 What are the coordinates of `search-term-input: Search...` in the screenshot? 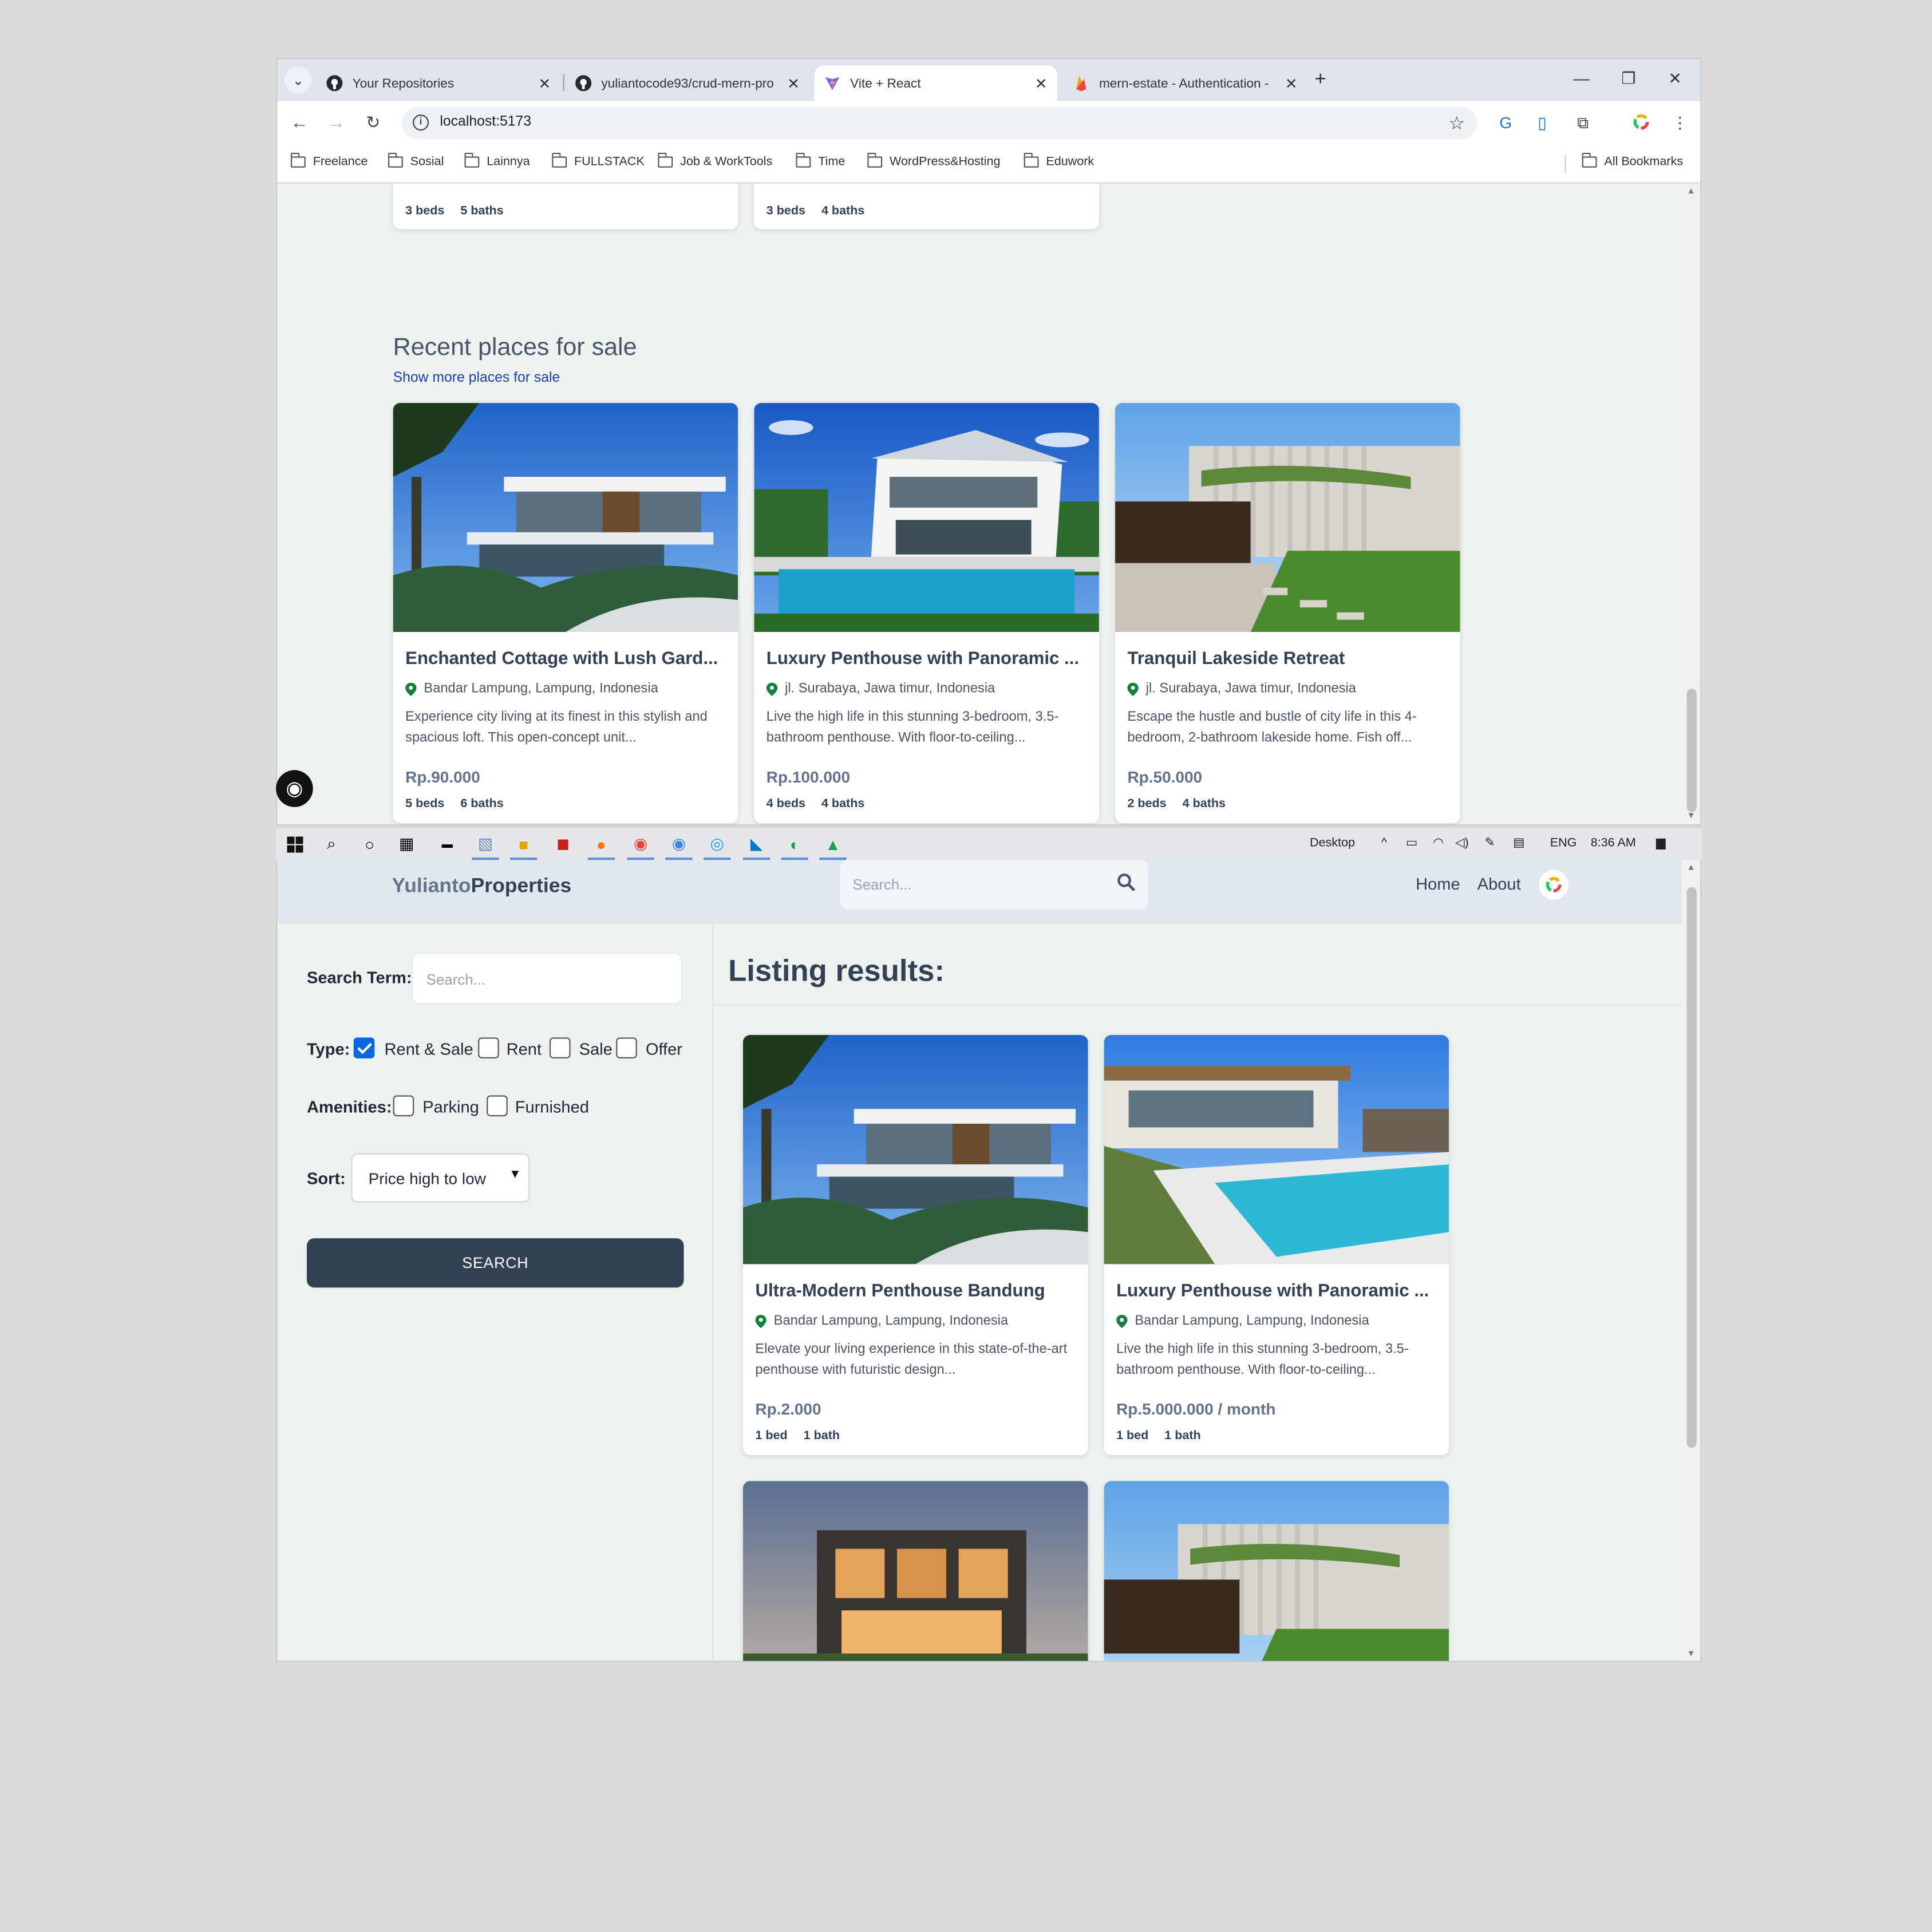 It's located at (547, 978).